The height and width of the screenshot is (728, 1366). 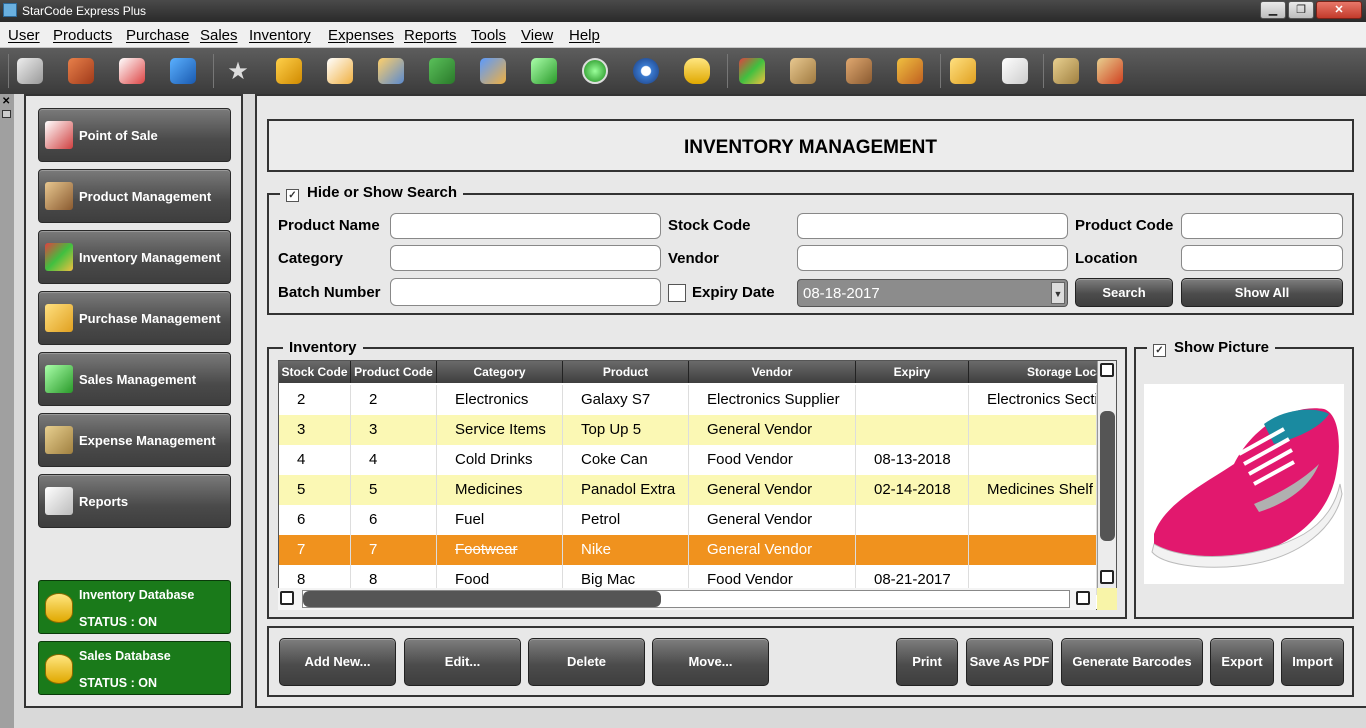 What do you see at coordinates (289, 71) in the screenshot?
I see `hierarchy-icon` at bounding box center [289, 71].